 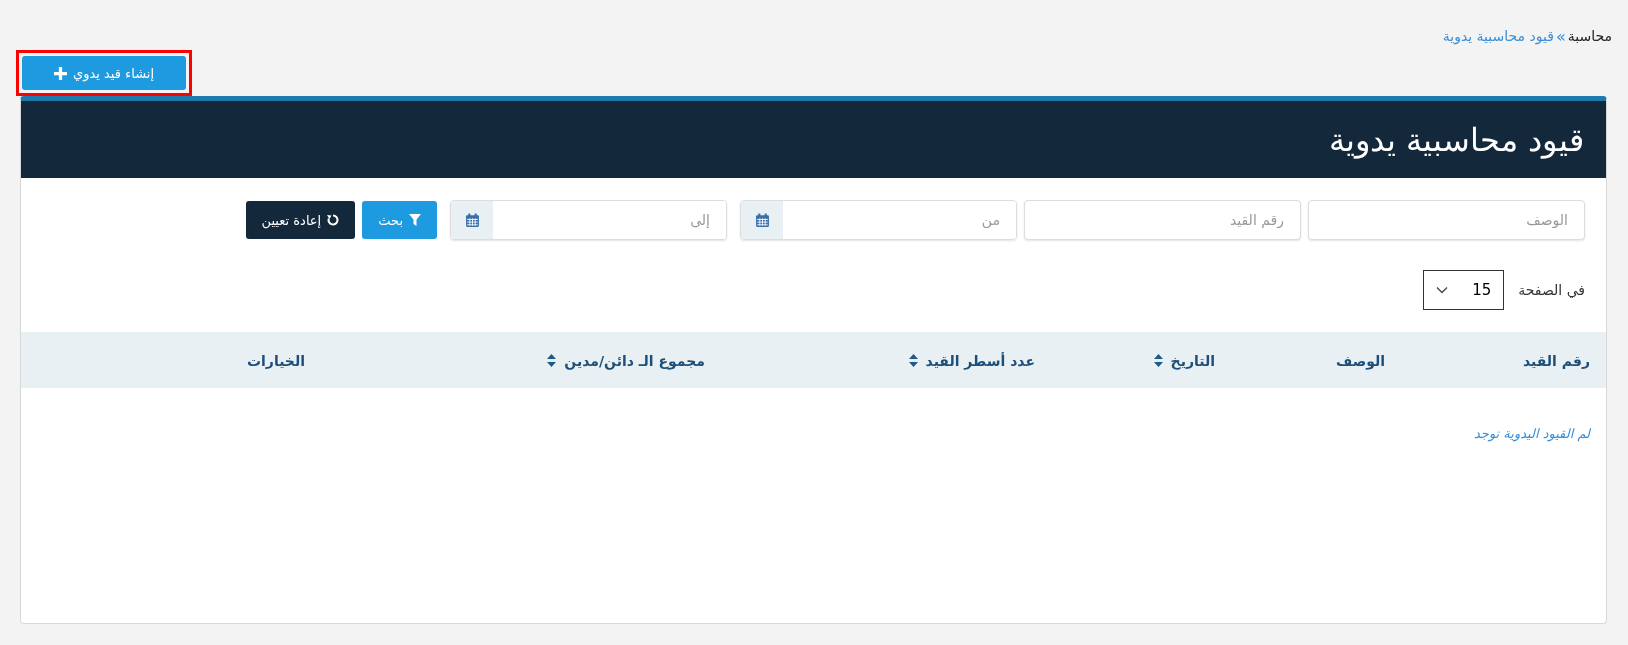 What do you see at coordinates (1551, 290) in the screenshot?
I see `page-size-label: في الصفحة` at bounding box center [1551, 290].